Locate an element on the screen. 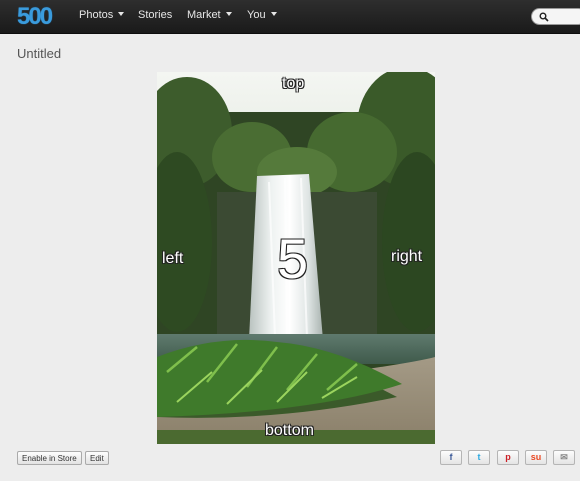 This screenshot has height=481, width=580. nav-market-label: Market is located at coordinates (204, 15).